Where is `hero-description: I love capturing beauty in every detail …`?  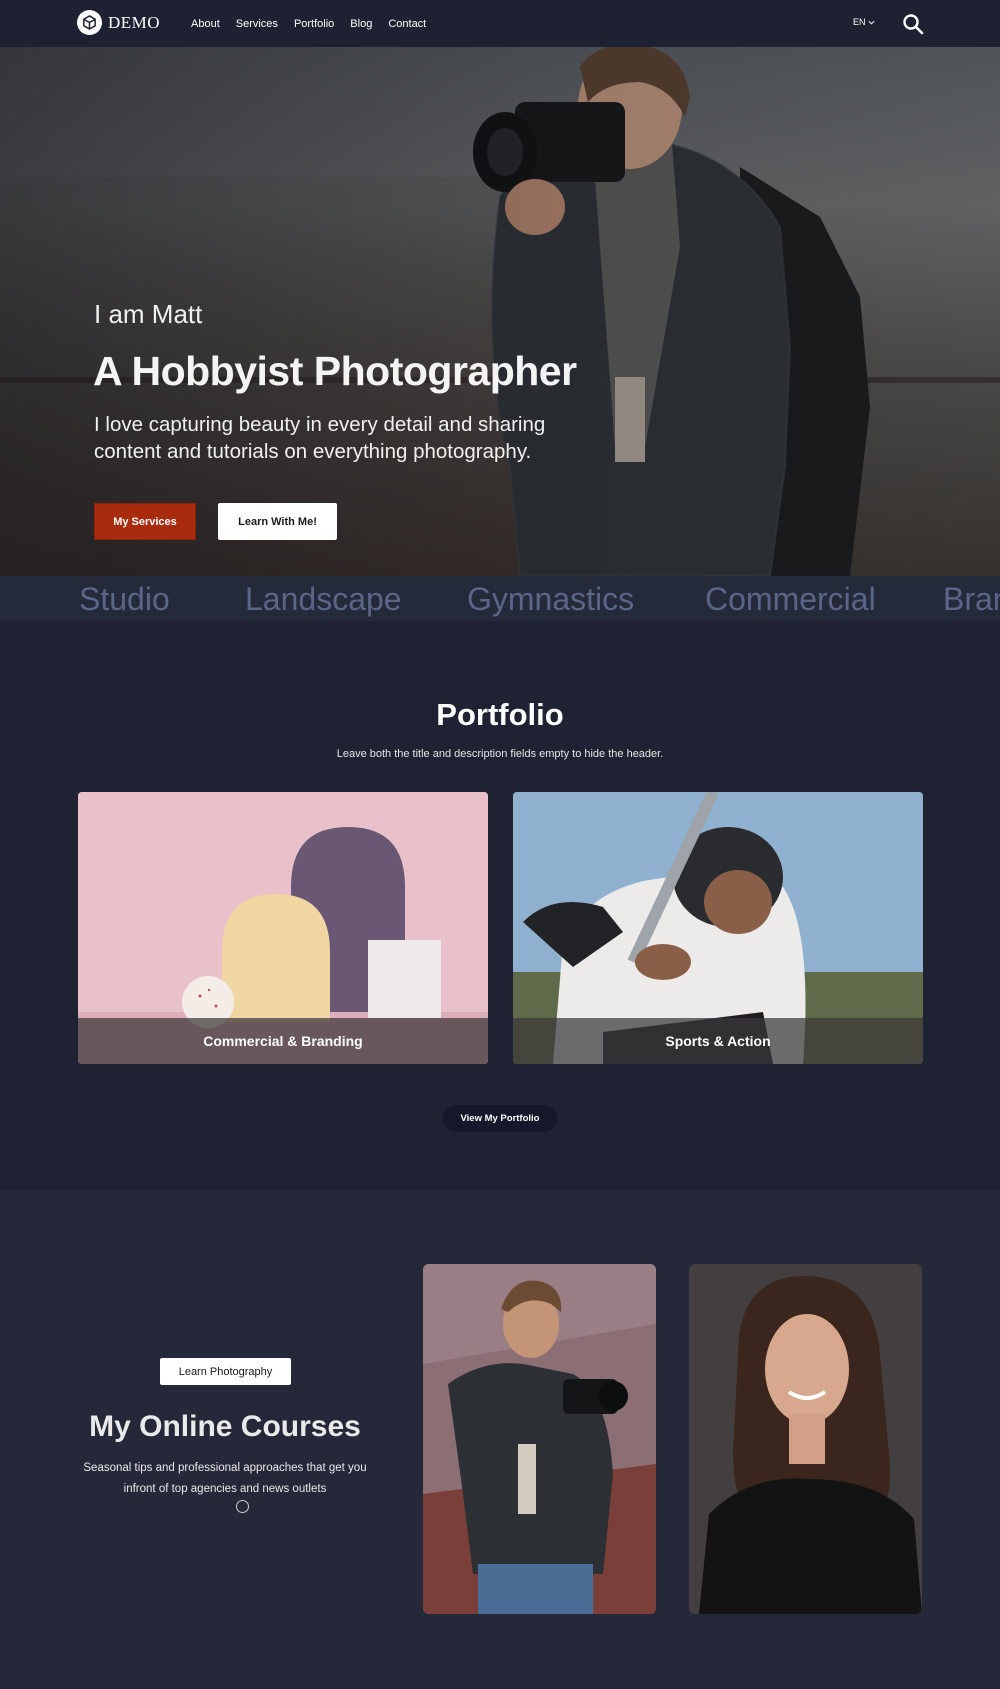
hero-description: I love capturing beauty in every detail … is located at coordinates (320, 438).